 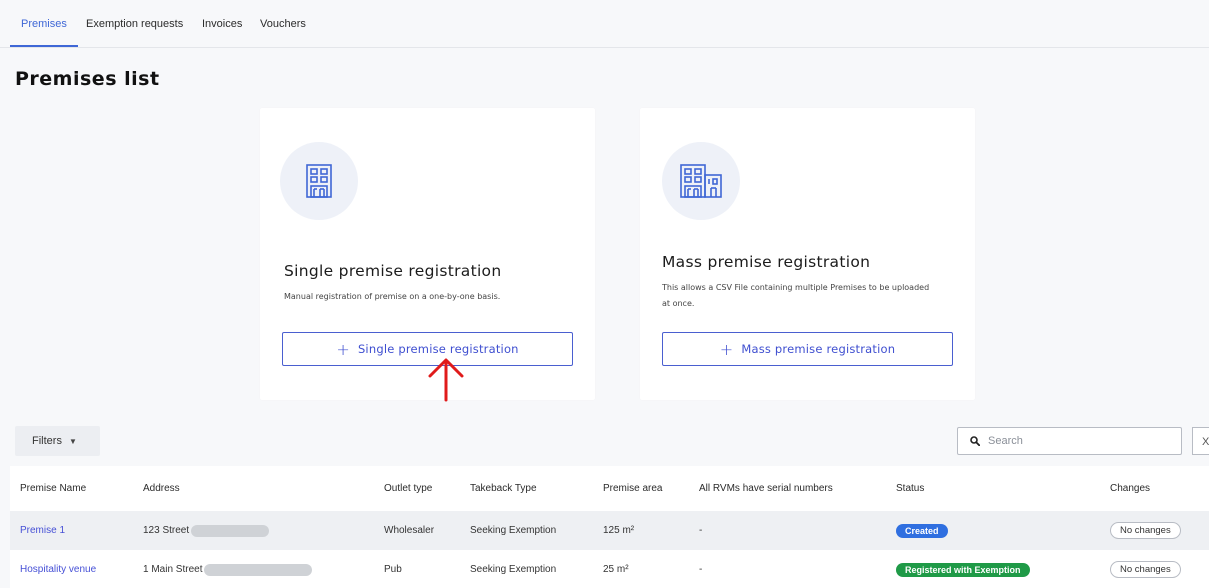 I want to click on tab-vouchers: Vouchers, so click(x=283, y=24).